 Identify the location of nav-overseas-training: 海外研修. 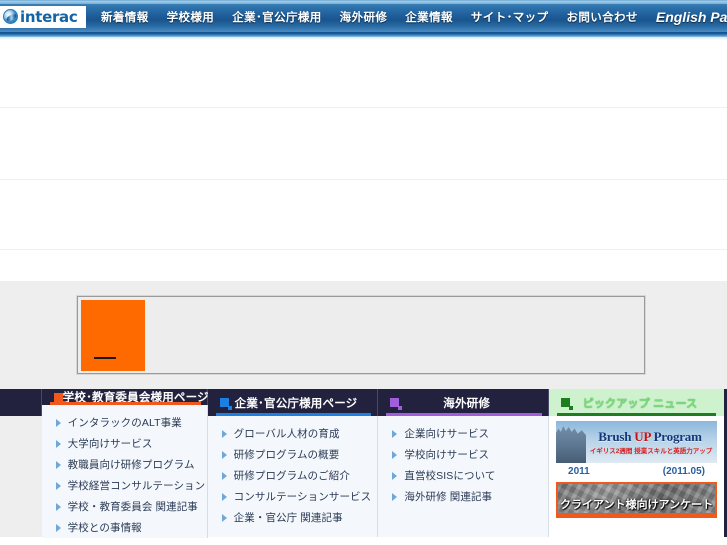
(364, 16).